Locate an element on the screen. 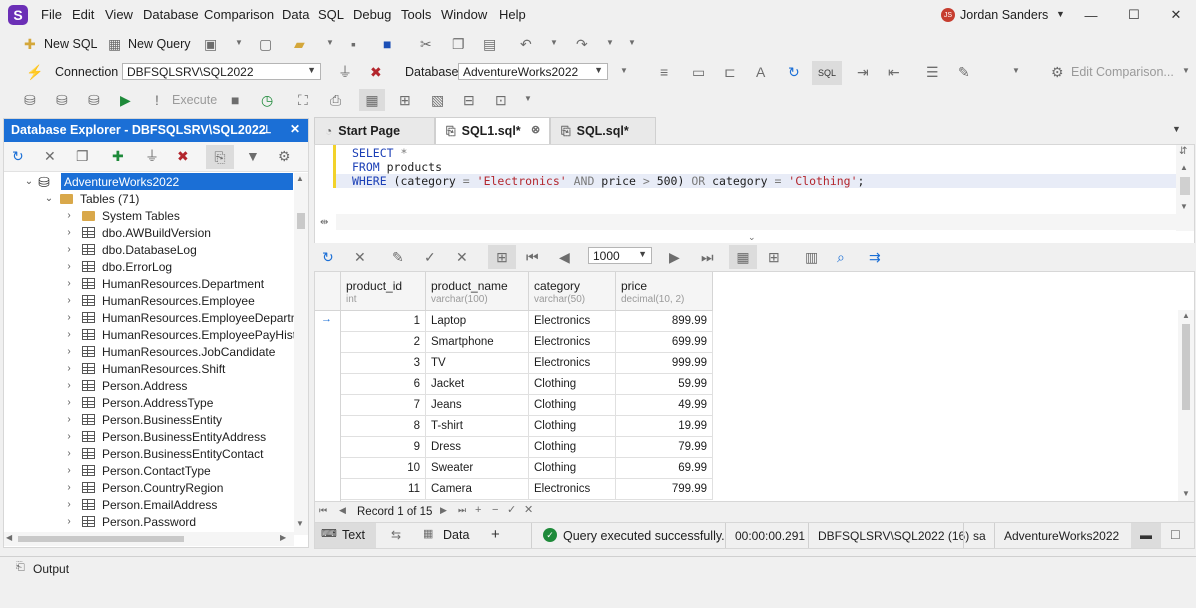  save-icon: ▪ is located at coordinates (353, 44).